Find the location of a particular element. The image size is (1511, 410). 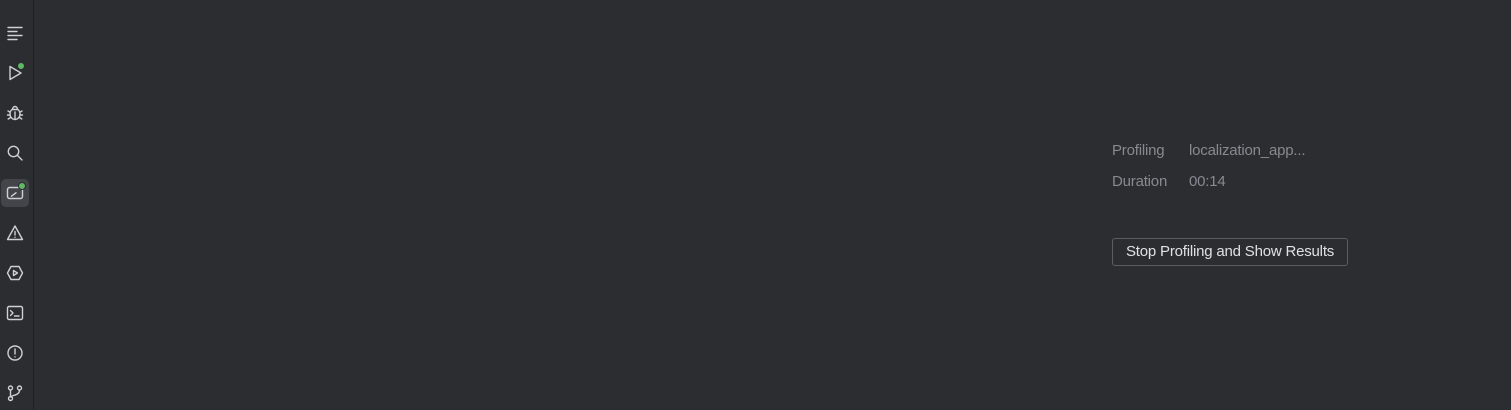

problems-icon is located at coordinates (15, 353).